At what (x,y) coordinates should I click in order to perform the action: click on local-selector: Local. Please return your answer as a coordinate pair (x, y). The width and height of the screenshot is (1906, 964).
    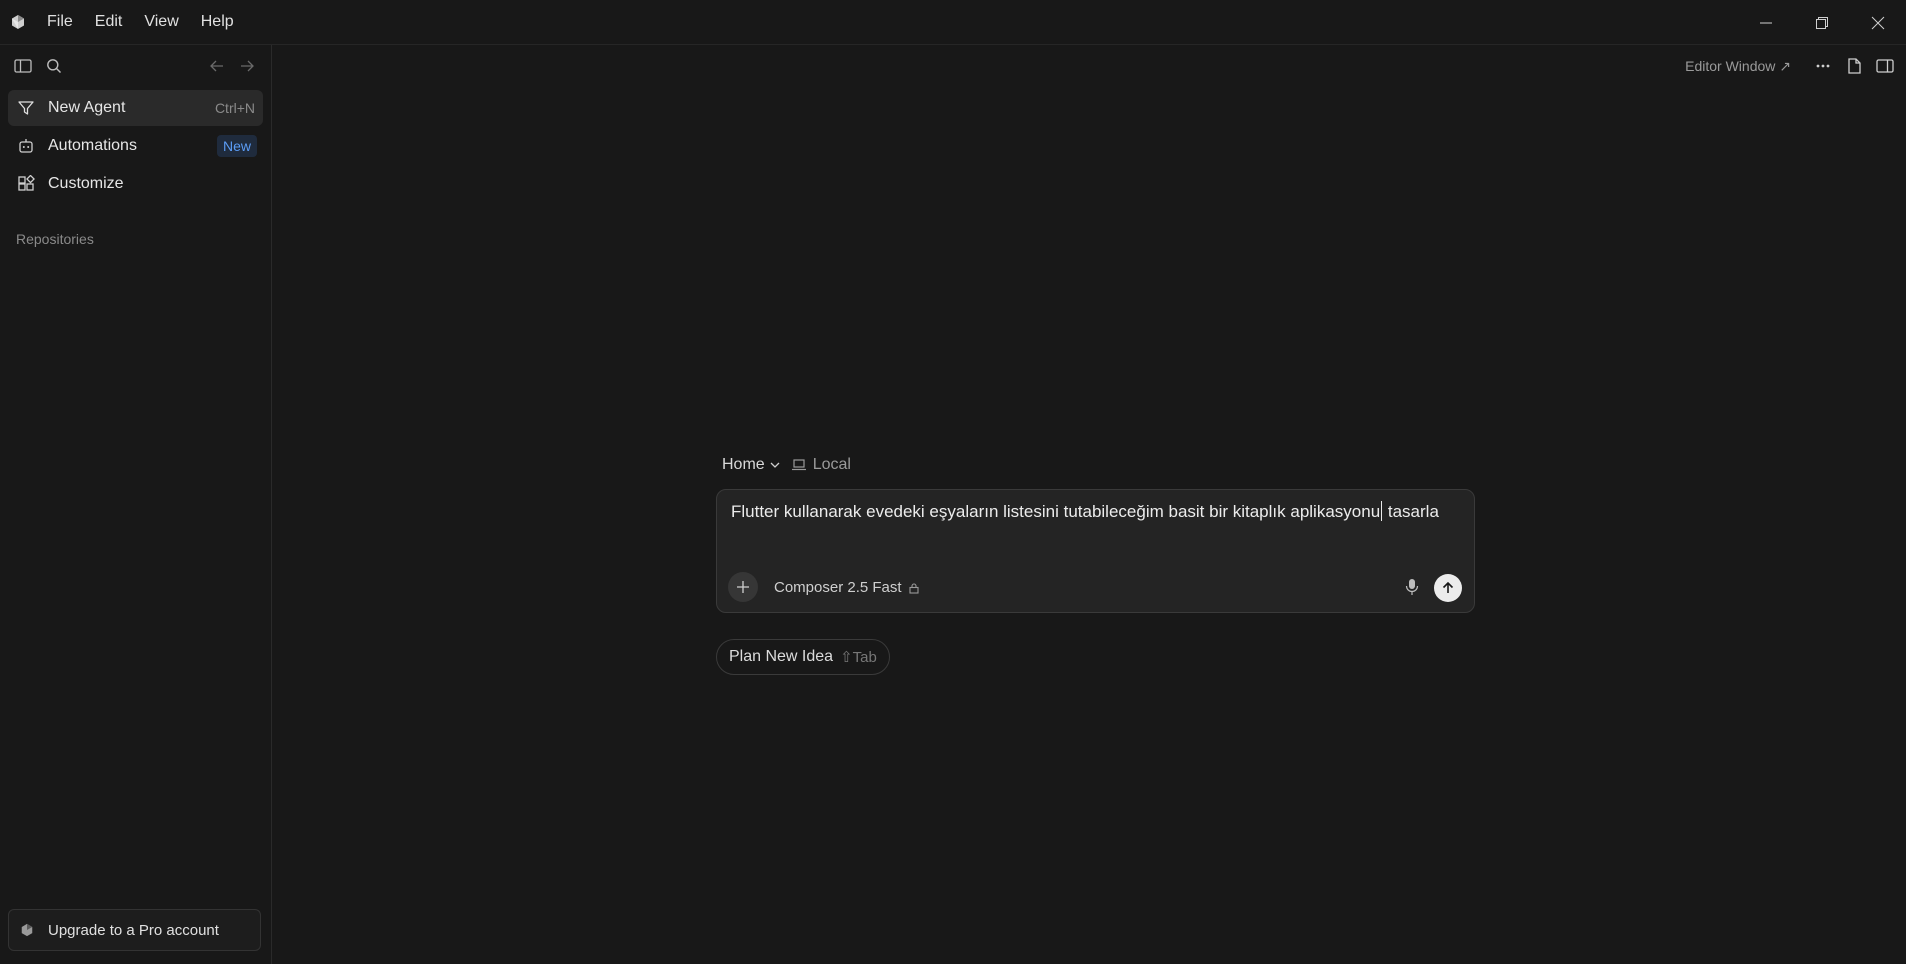
    Looking at the image, I should click on (821, 465).